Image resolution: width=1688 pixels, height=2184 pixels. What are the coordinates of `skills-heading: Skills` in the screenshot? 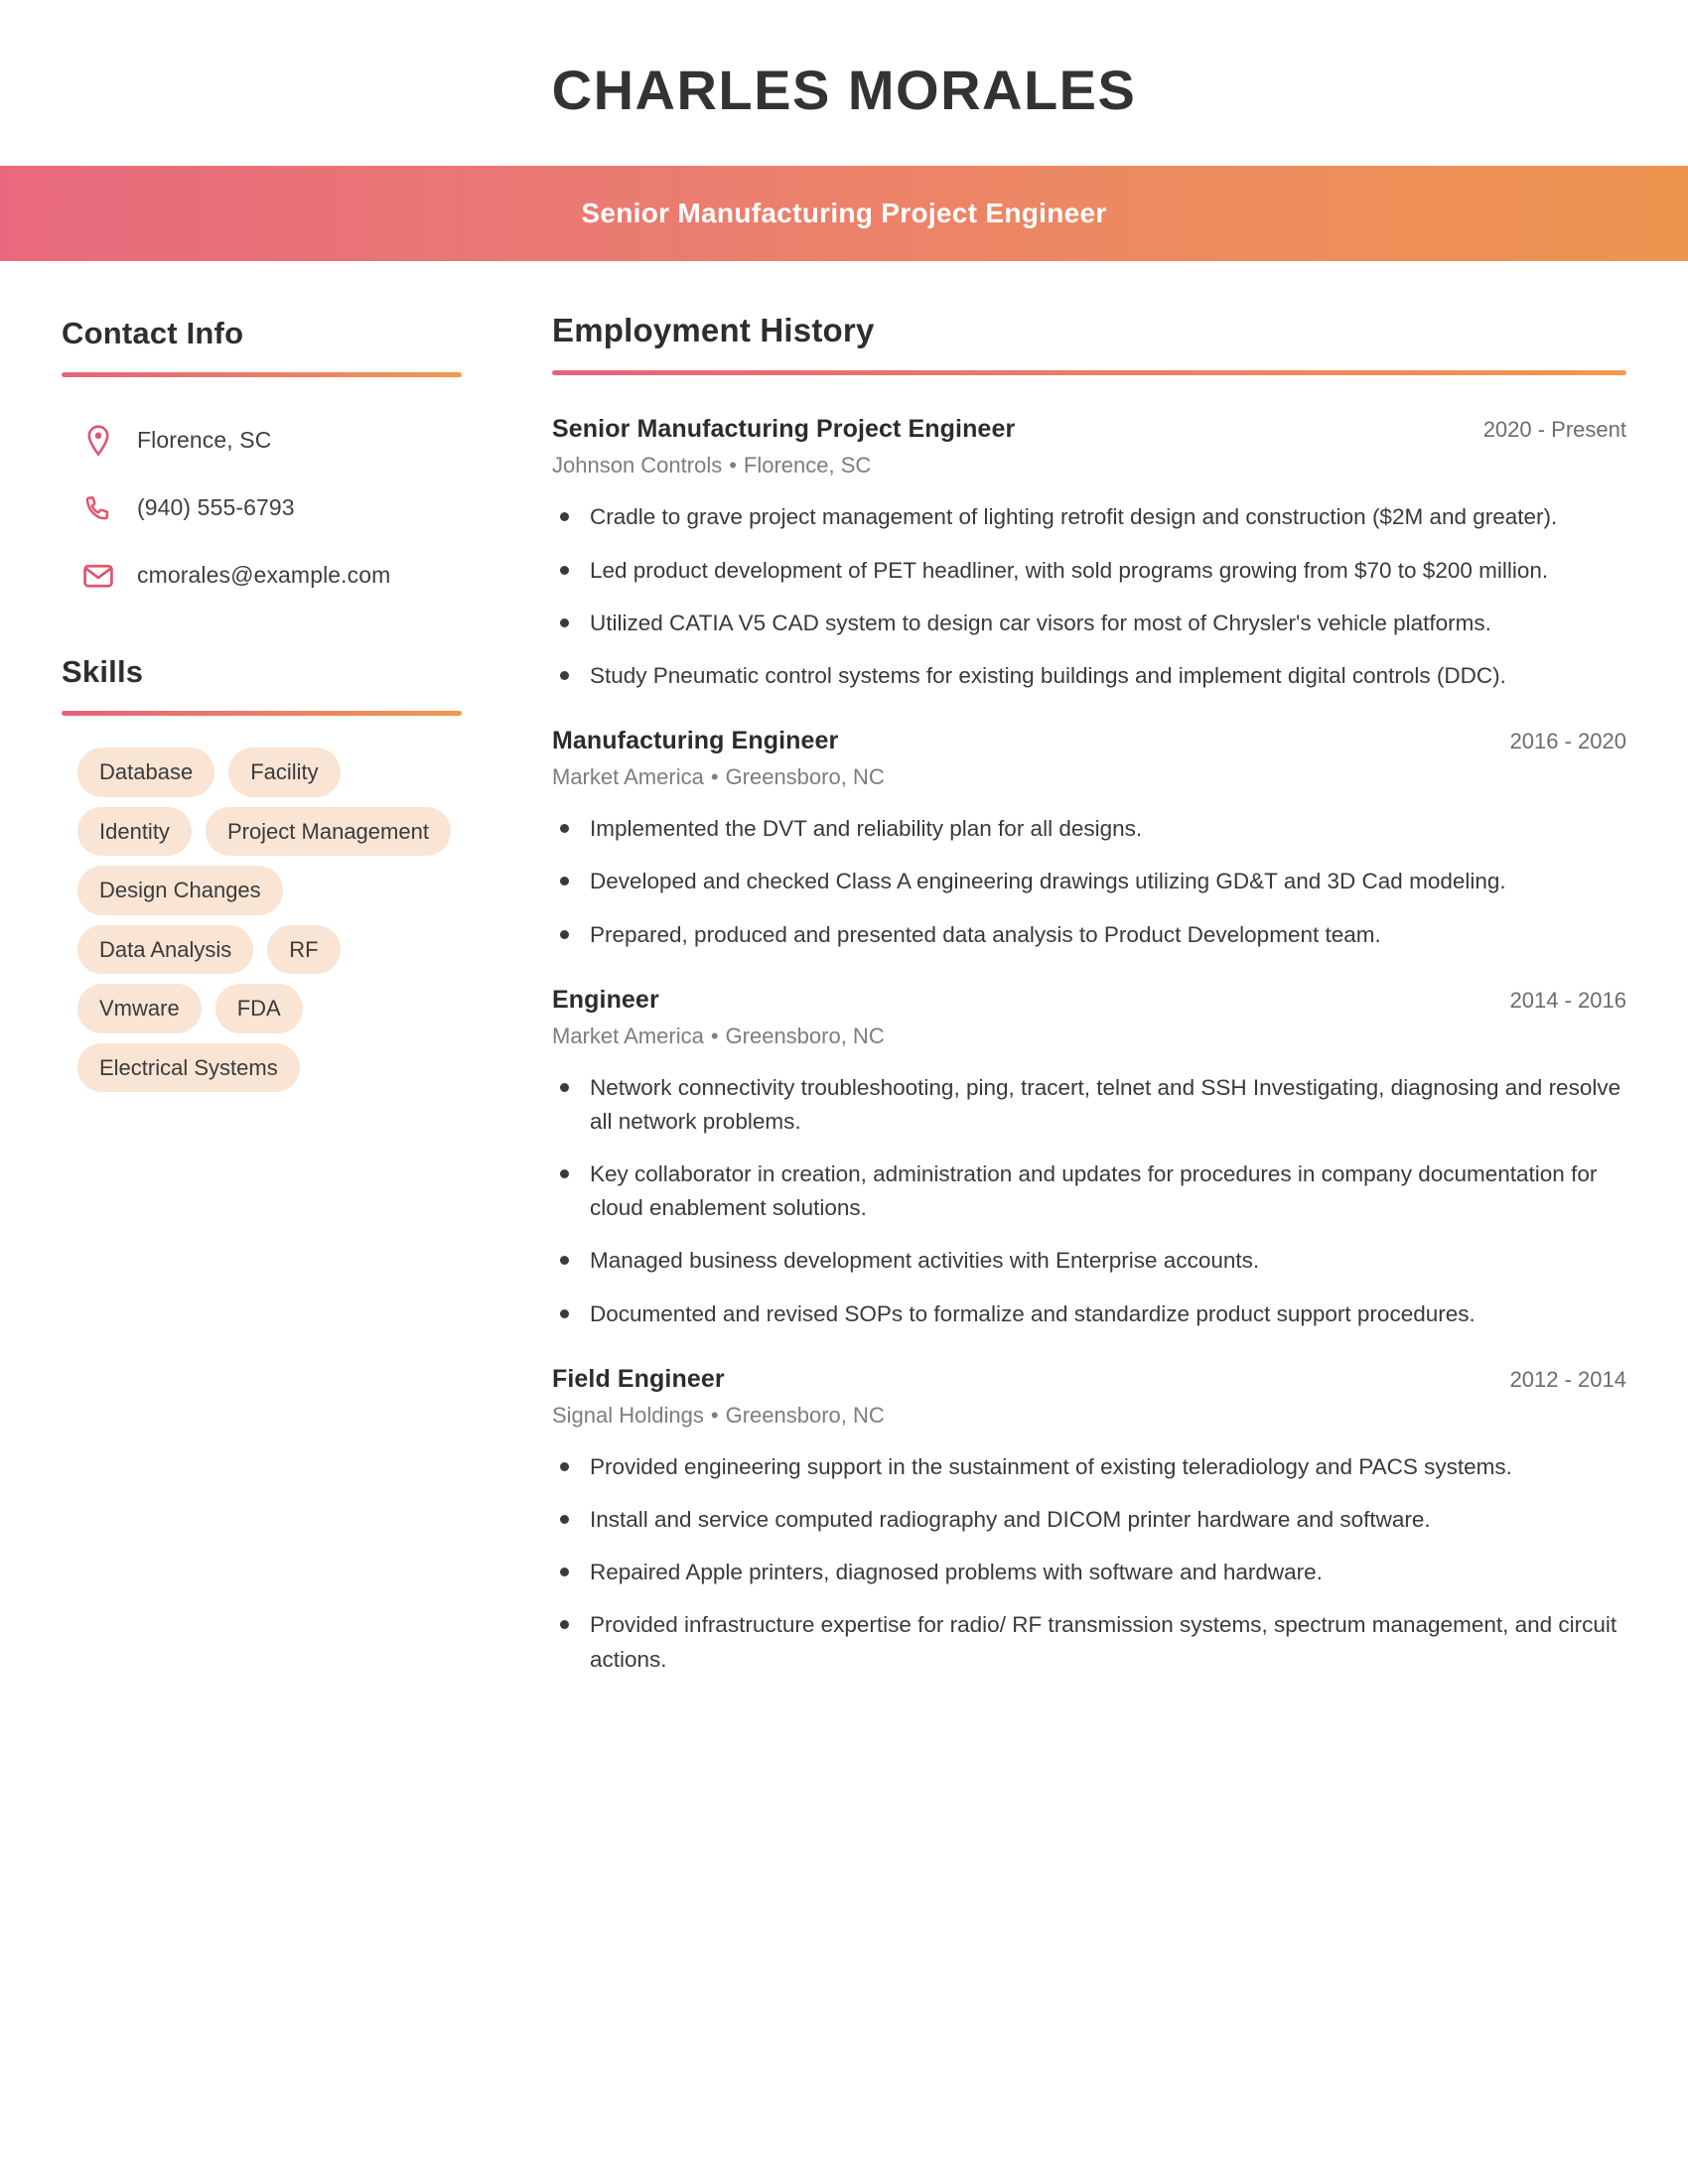 It's located at (103, 671).